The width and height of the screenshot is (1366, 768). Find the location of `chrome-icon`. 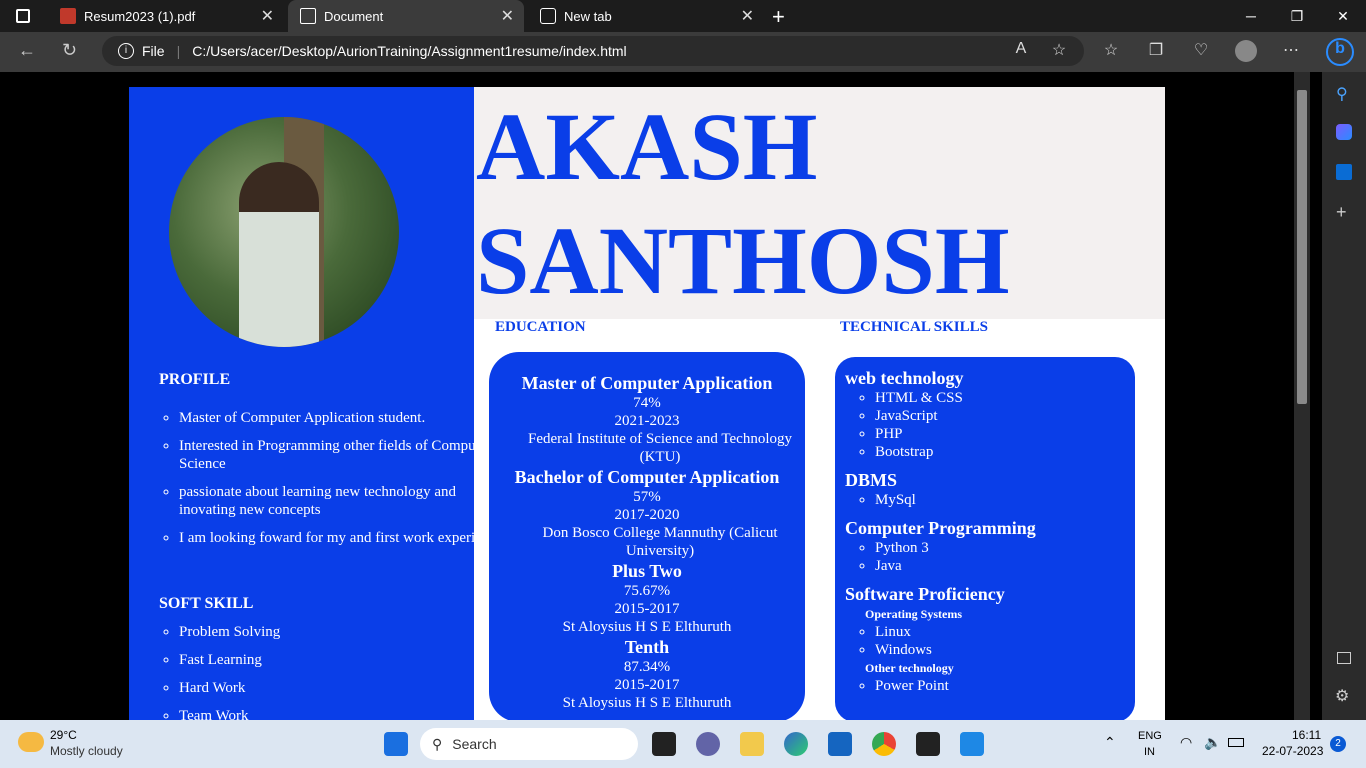

chrome-icon is located at coordinates (884, 744).